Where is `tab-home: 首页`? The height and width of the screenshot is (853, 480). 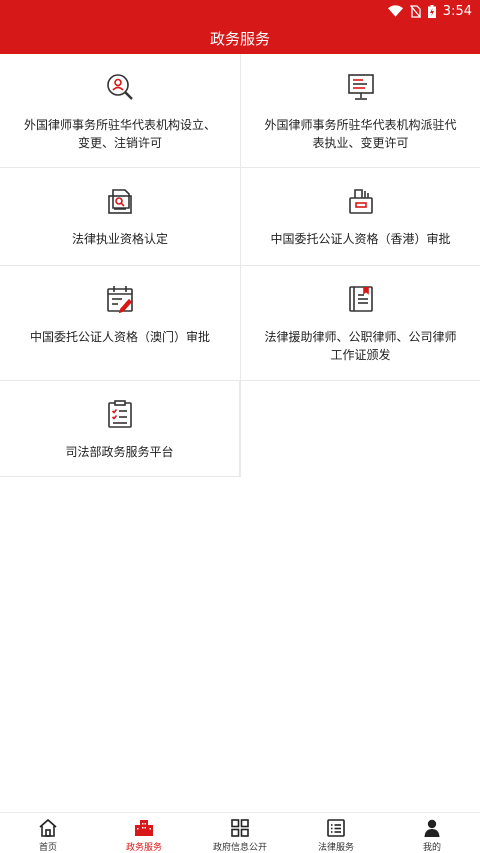
tab-home: 首页 is located at coordinates (48, 833).